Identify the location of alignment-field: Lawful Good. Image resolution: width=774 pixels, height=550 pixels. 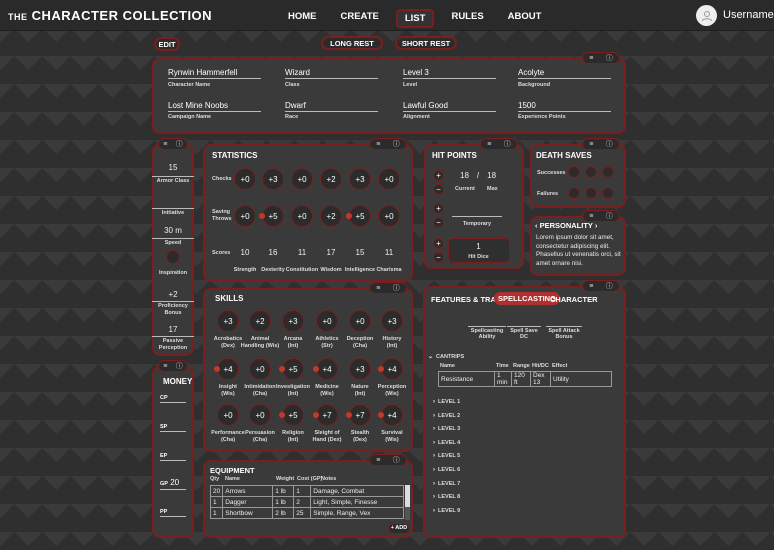
(449, 106).